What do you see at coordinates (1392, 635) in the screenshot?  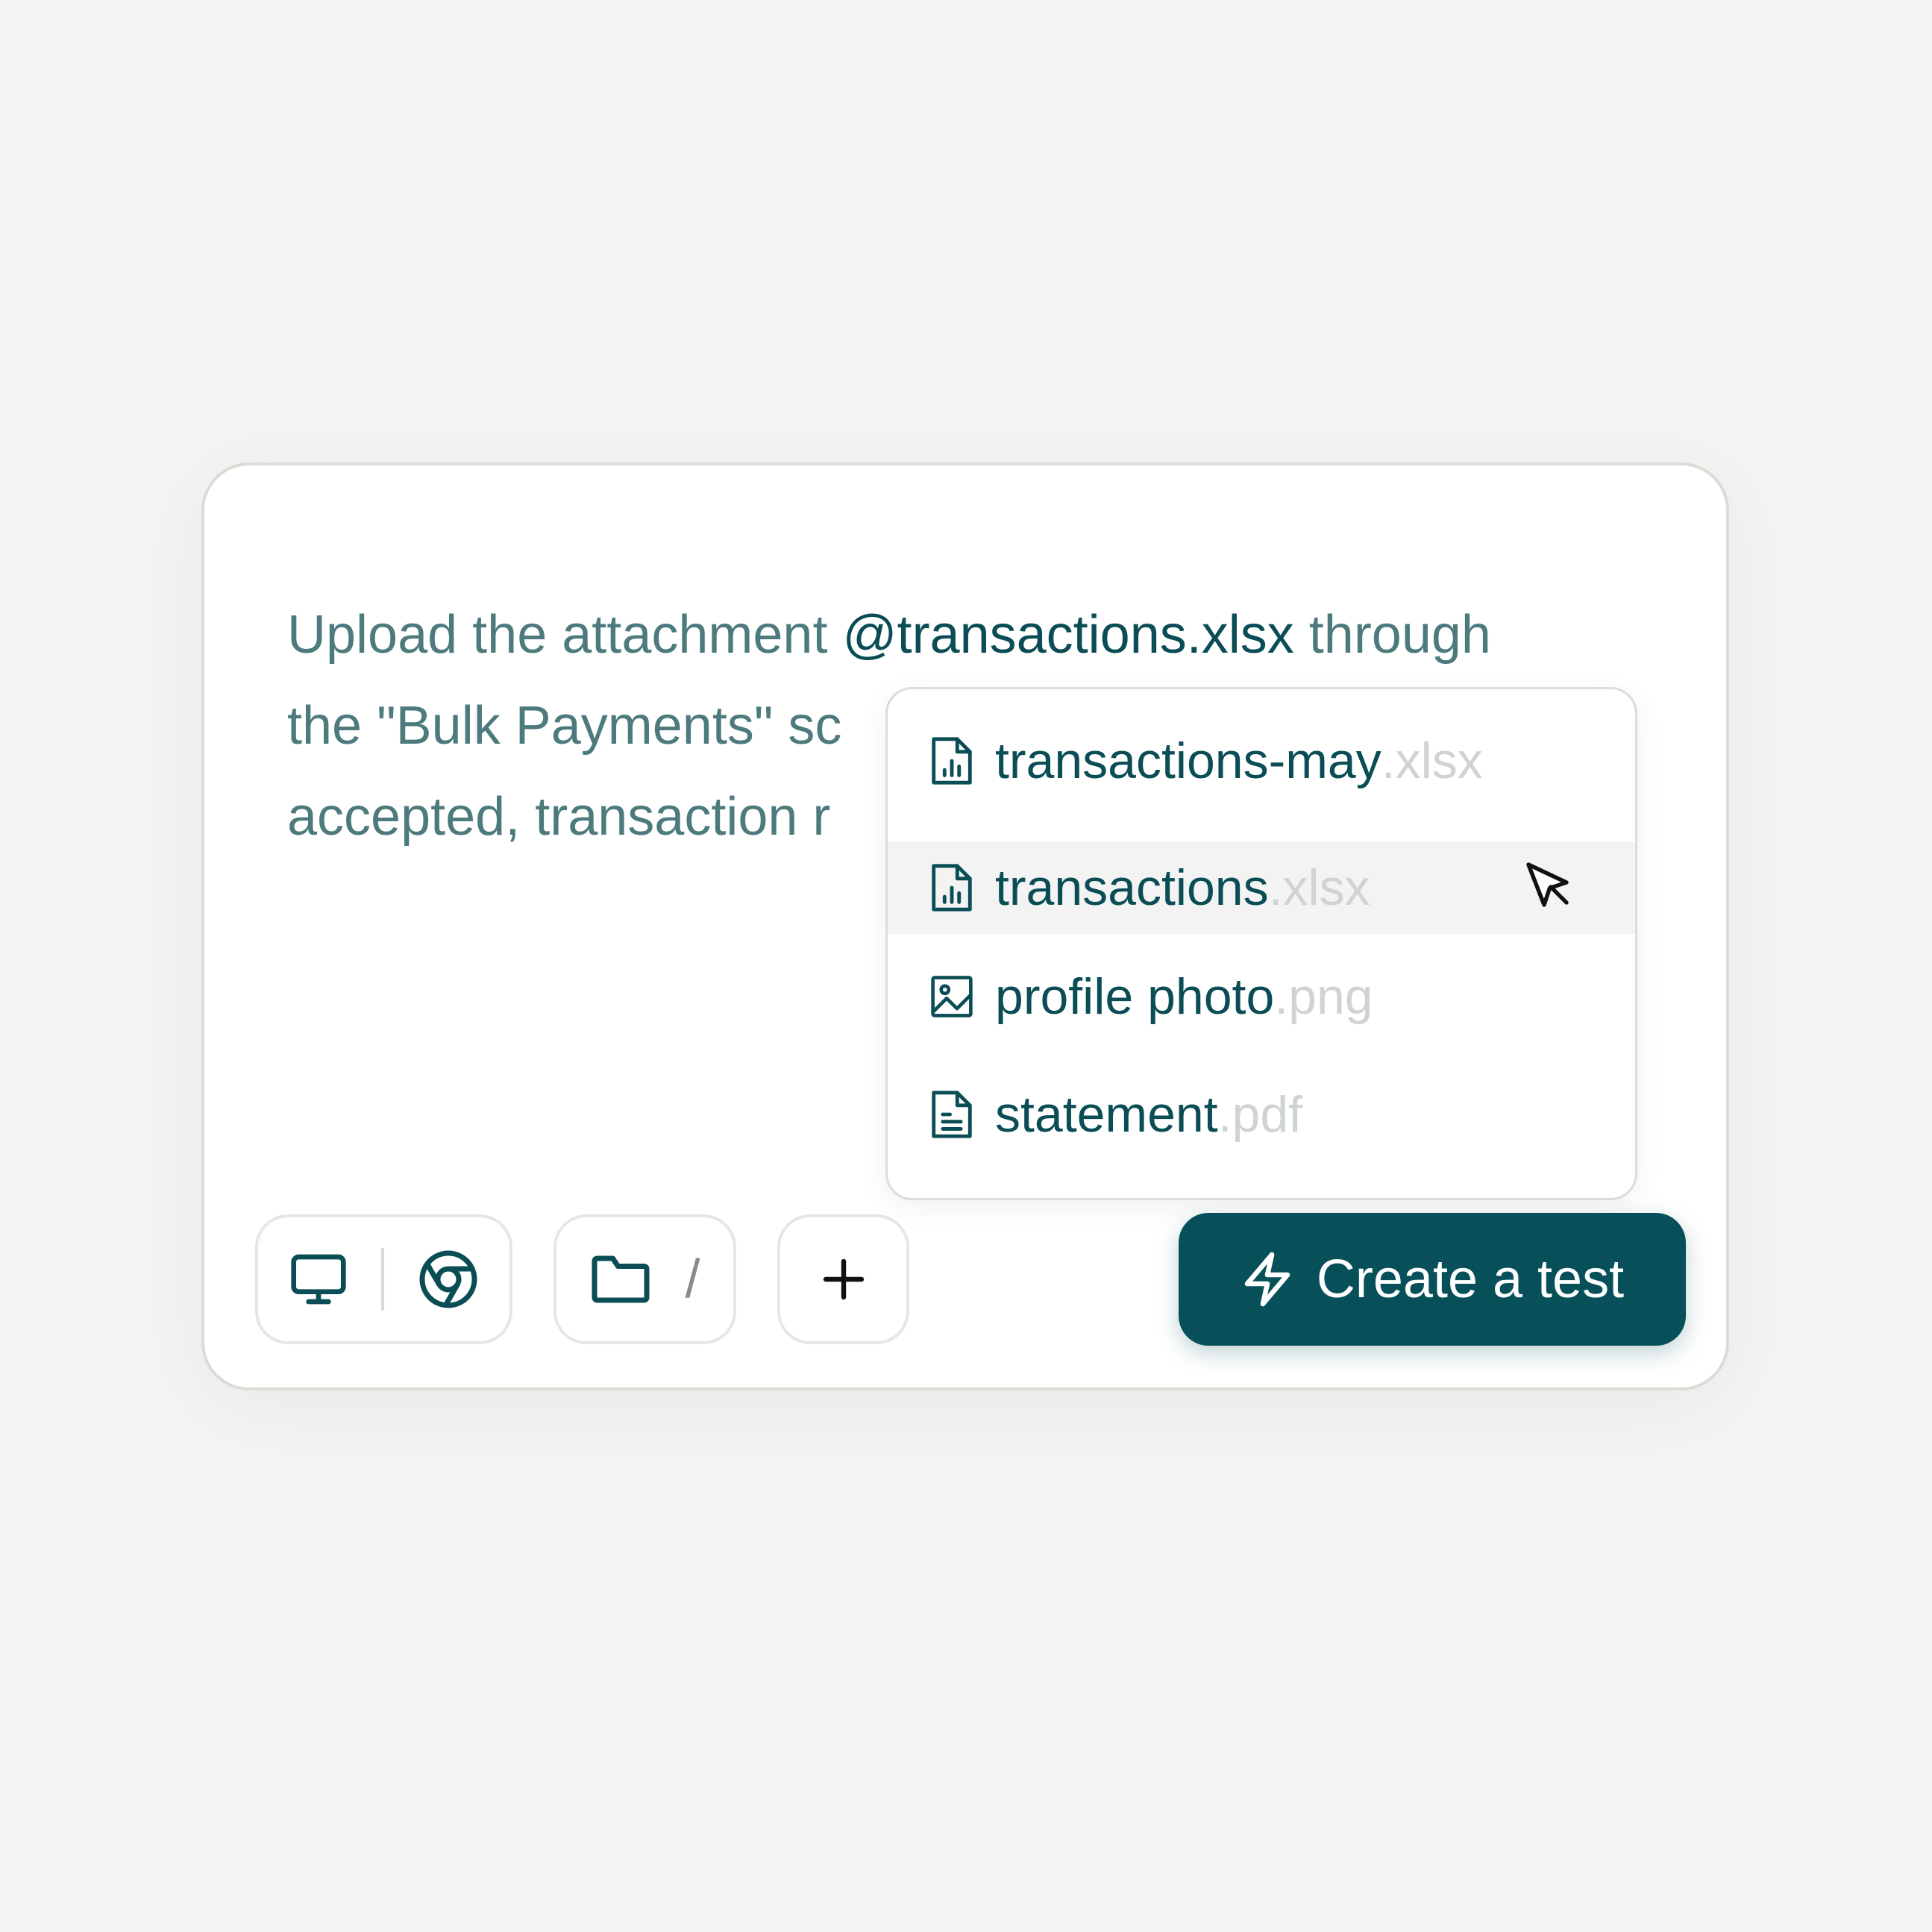 I see `prompt-text-segment: through` at bounding box center [1392, 635].